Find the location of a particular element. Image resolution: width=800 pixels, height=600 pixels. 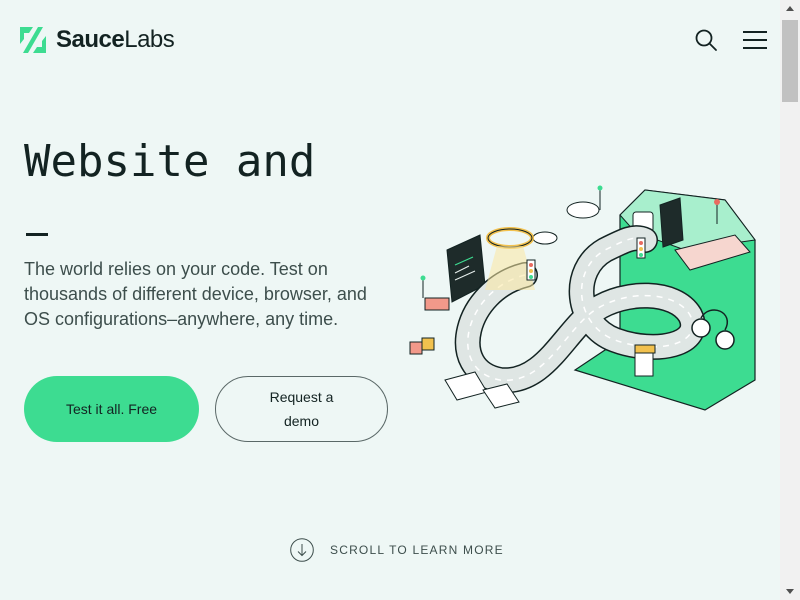

scroll-label: SCROLL TO LEARN MORE is located at coordinates (417, 550).